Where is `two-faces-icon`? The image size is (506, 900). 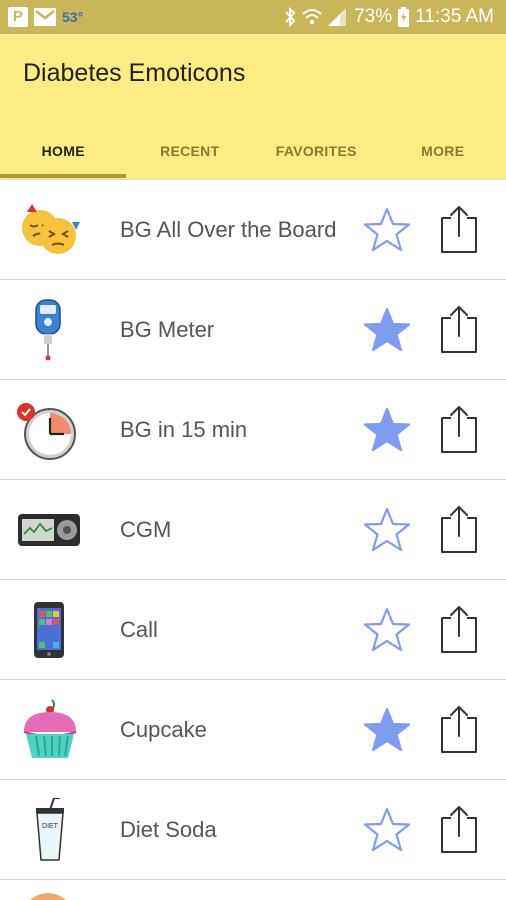
two-faces-icon is located at coordinates (51, 229).